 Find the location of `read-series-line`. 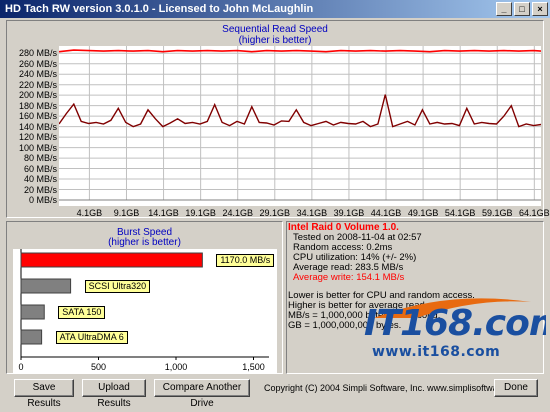

read-series-line is located at coordinates (300, 51).